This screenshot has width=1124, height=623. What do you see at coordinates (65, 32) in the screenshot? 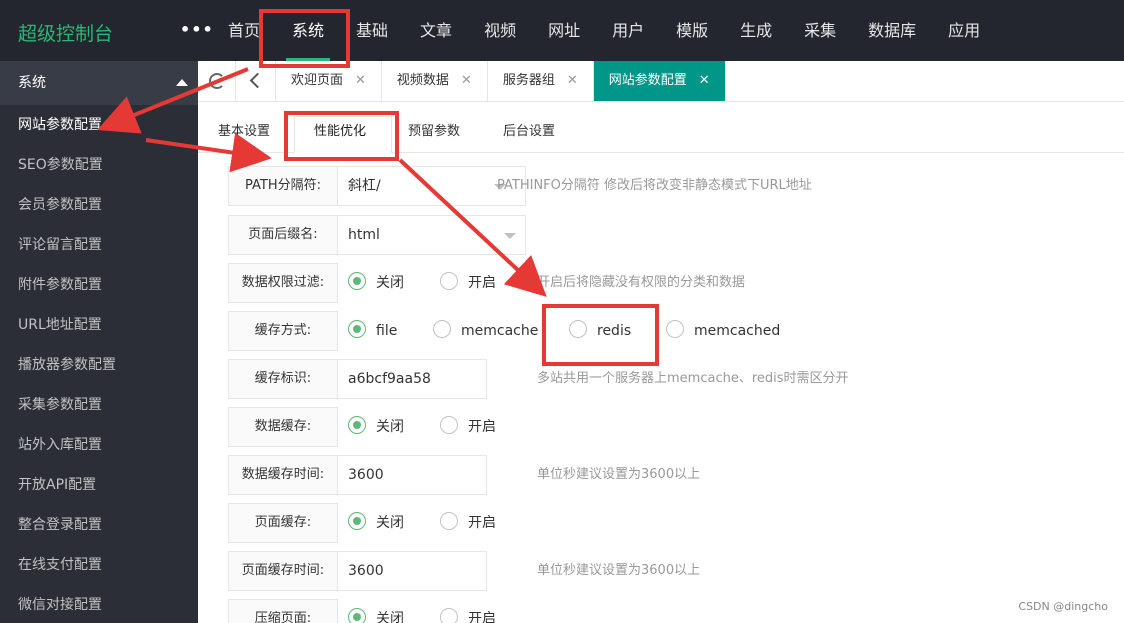
I see `brand-title: 超级控制台` at bounding box center [65, 32].